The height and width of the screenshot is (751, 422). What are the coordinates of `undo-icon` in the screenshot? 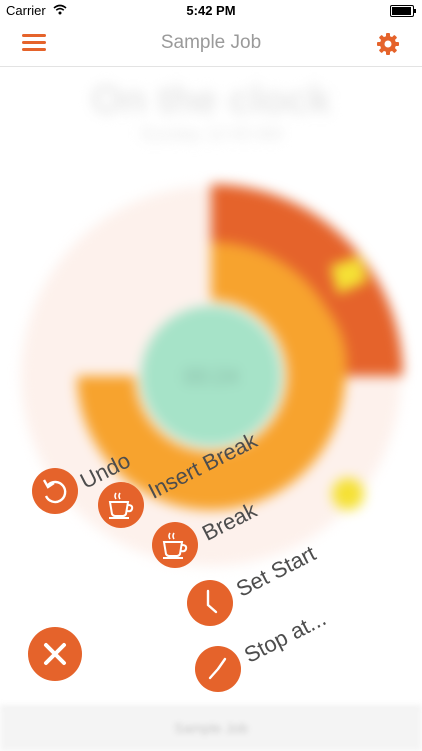 It's located at (54, 491).